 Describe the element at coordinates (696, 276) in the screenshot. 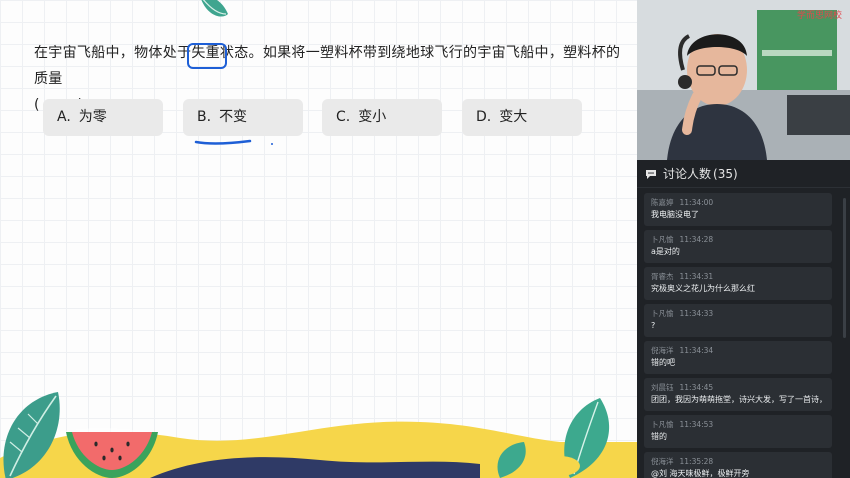

I see `message-time: 11:34:31` at that location.